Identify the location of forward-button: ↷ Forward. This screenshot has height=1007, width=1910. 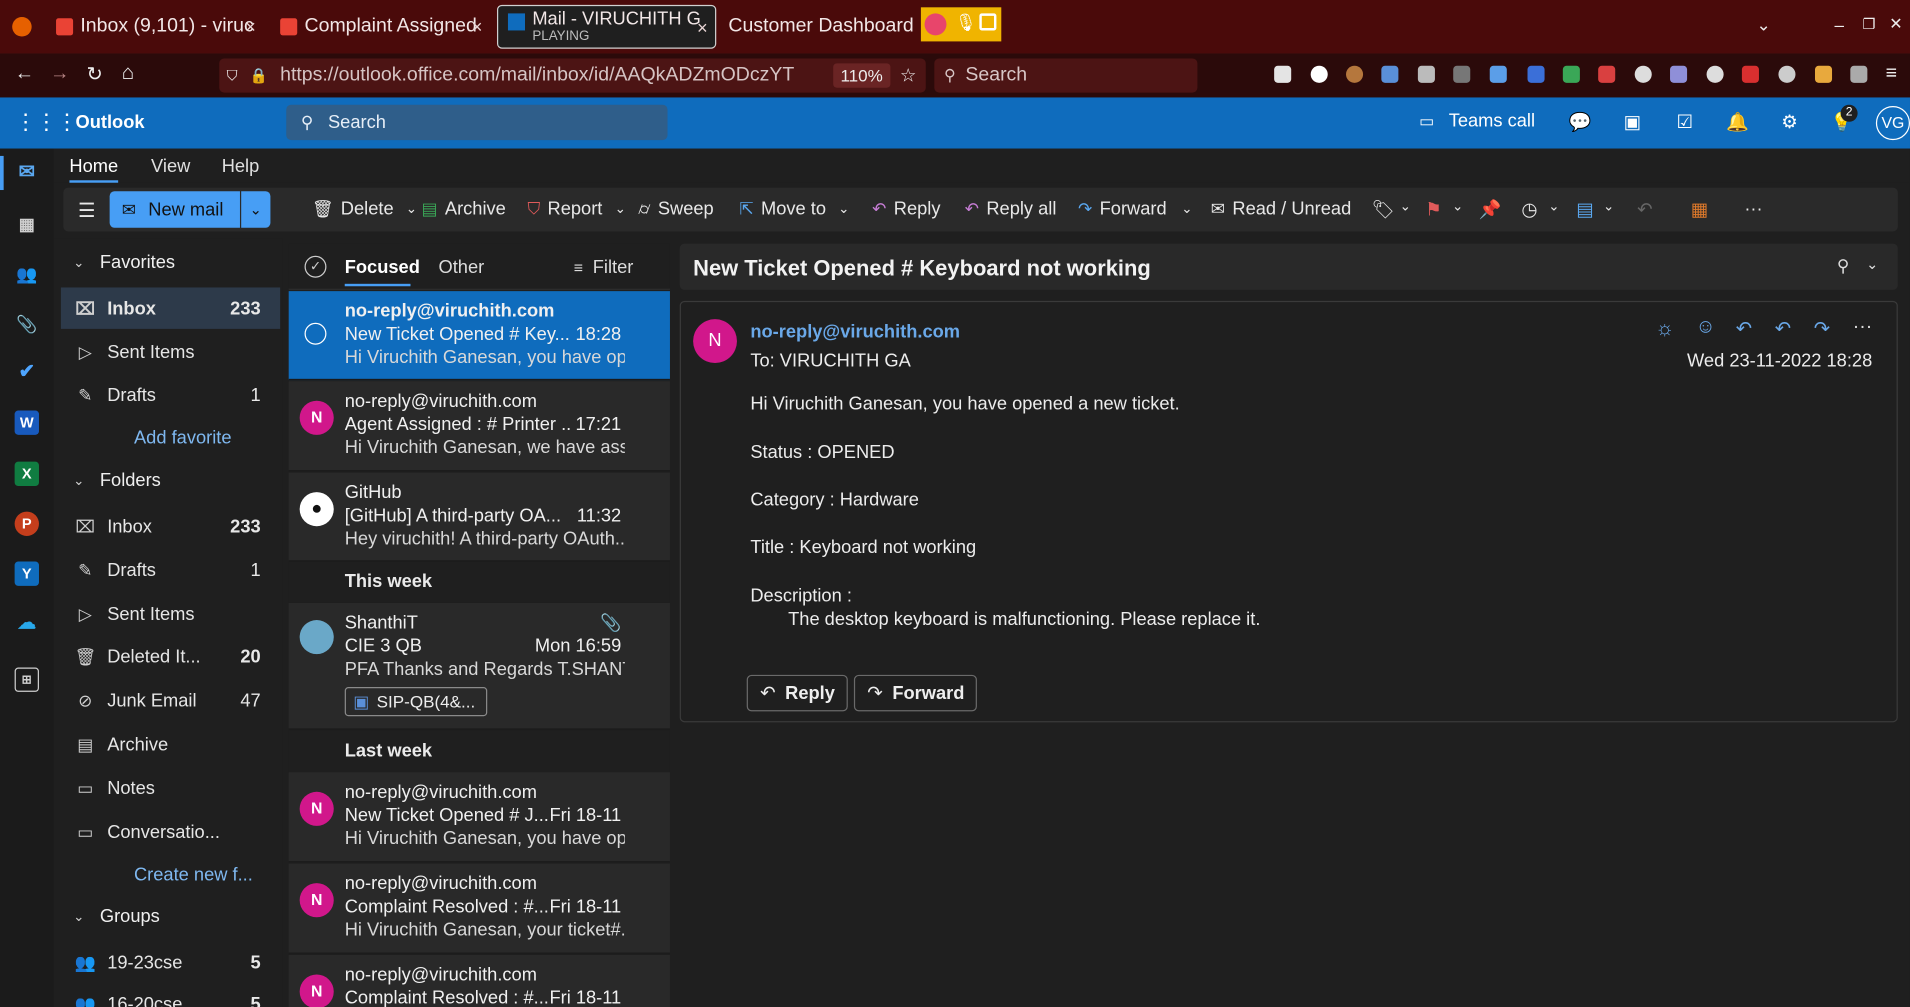
(915, 693).